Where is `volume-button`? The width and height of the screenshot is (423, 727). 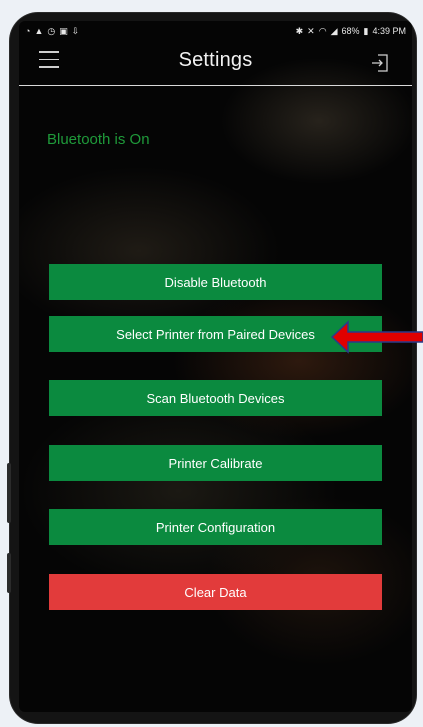 volume-button is located at coordinates (9, 493).